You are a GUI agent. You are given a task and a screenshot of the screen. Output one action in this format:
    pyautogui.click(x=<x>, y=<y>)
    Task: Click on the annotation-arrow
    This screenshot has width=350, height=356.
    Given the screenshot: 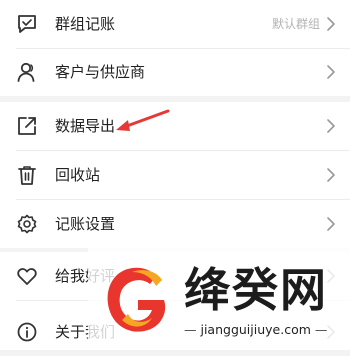 What is the action you would take?
    pyautogui.click(x=143, y=120)
    